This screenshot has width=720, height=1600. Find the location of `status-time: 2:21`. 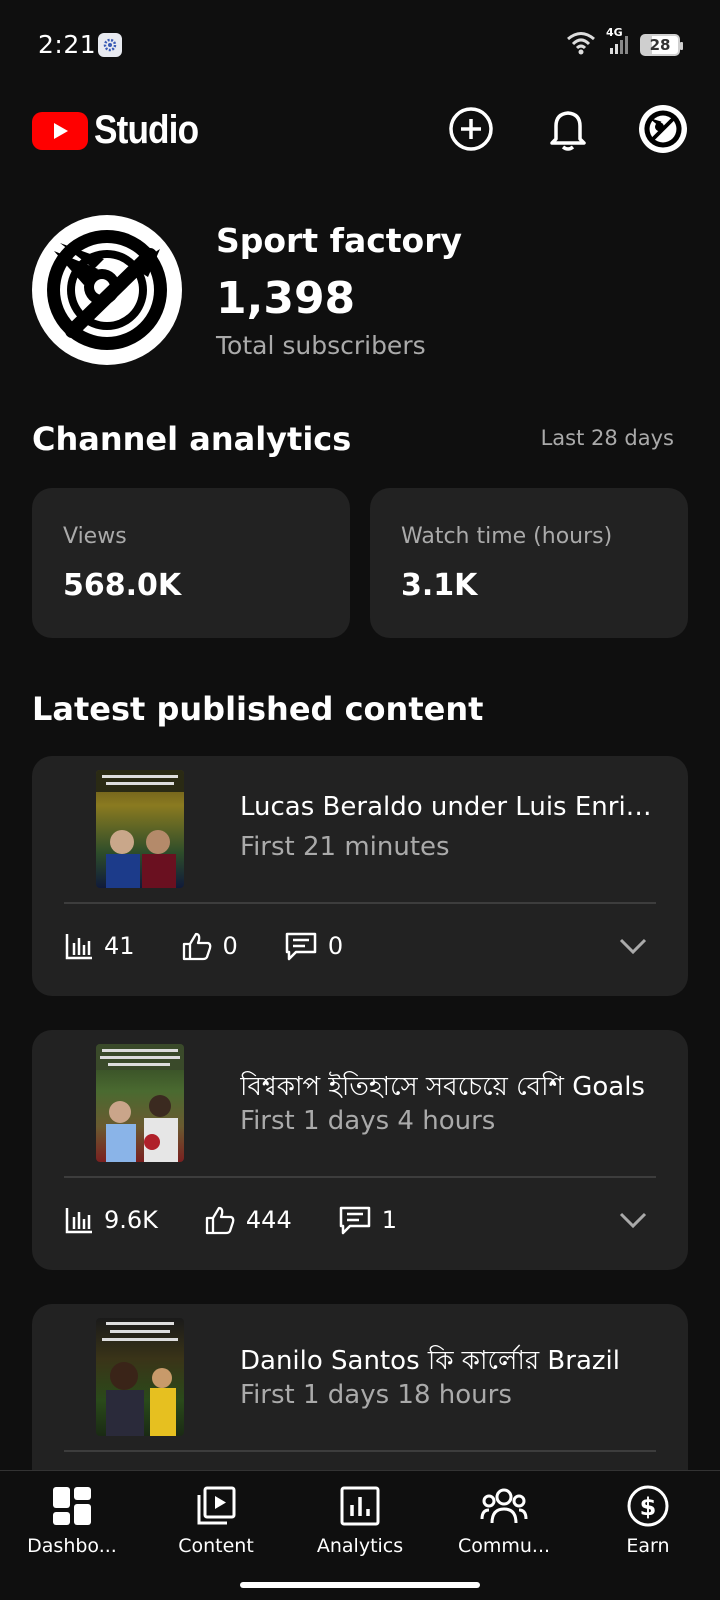

status-time: 2:21 is located at coordinates (67, 44).